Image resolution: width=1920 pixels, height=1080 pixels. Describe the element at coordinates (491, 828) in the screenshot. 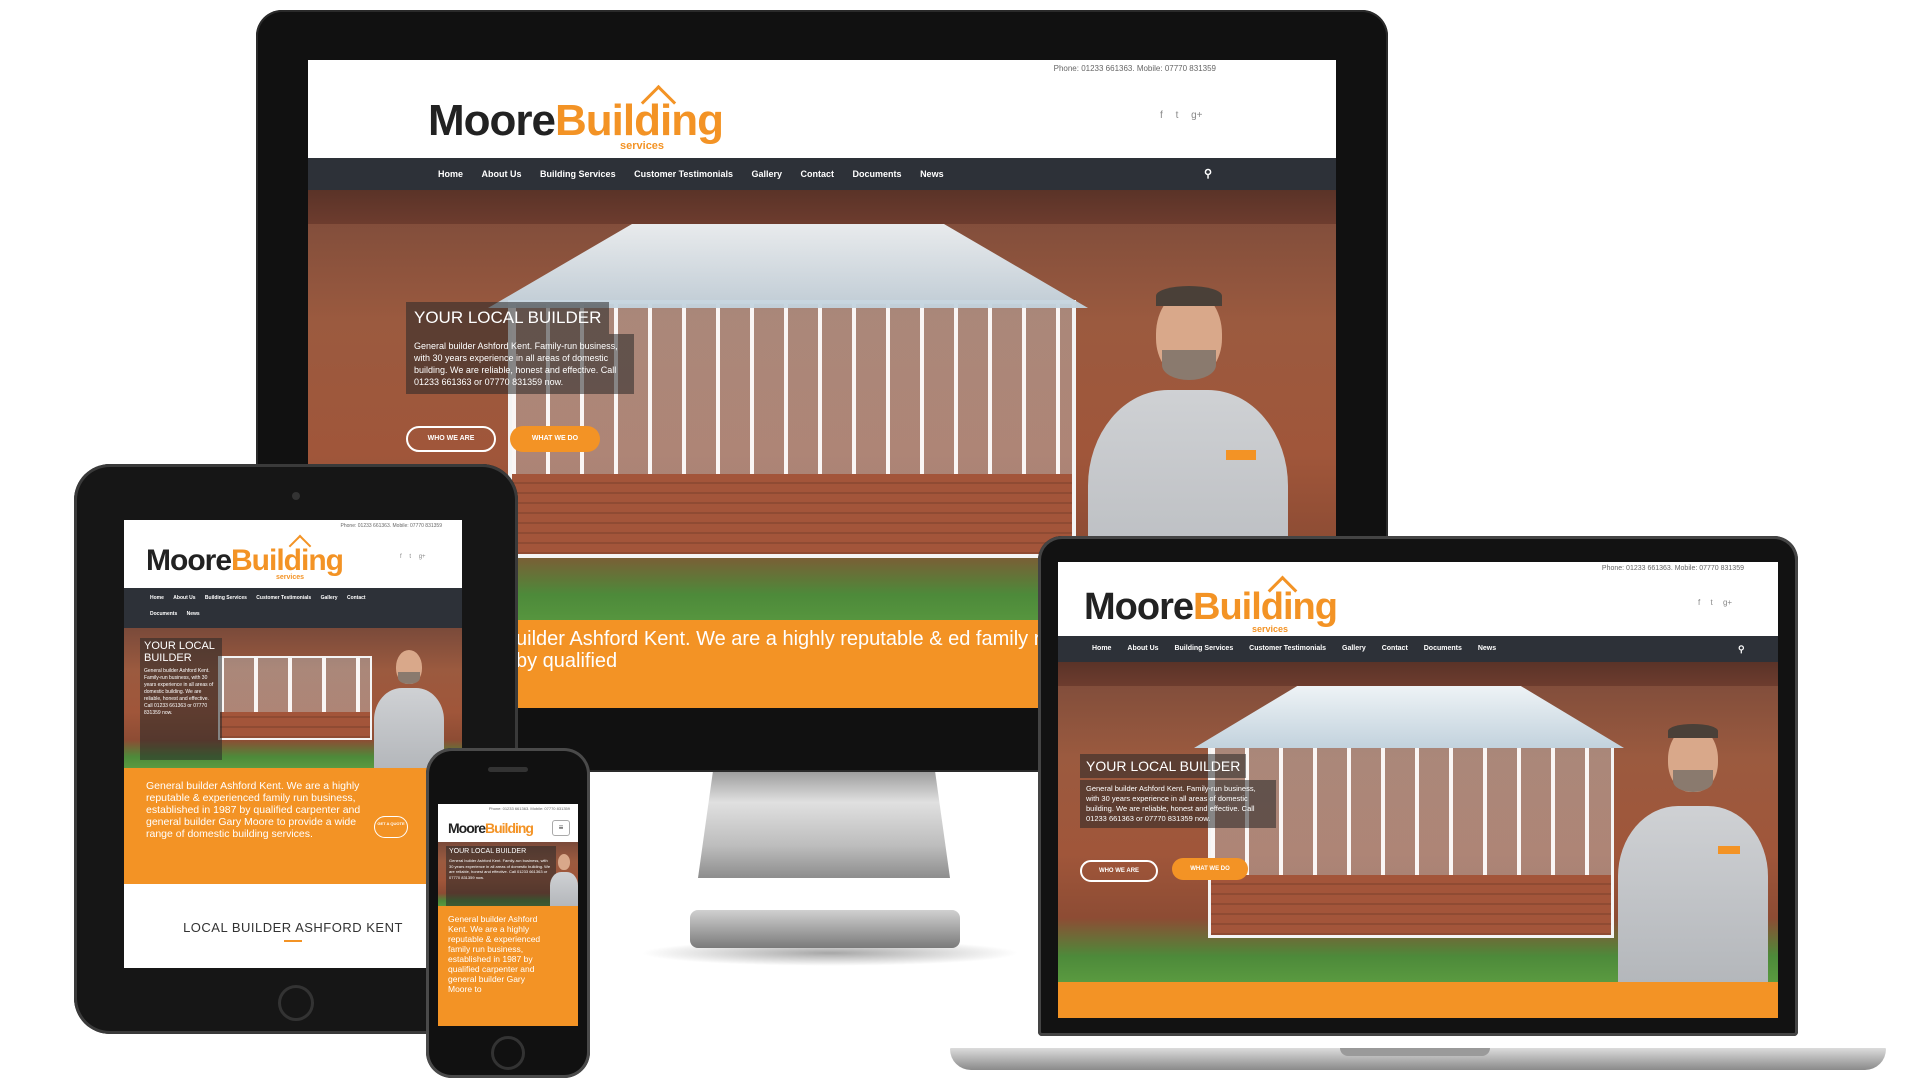

I see `site-logo: MooreBuilding` at that location.